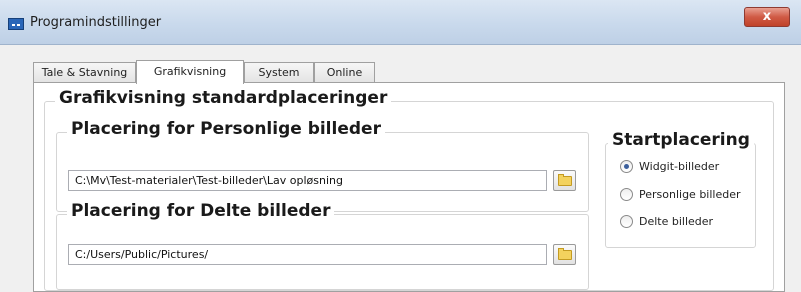  What do you see at coordinates (676, 221) in the screenshot?
I see `radio-delte-label: Delte billeder` at bounding box center [676, 221].